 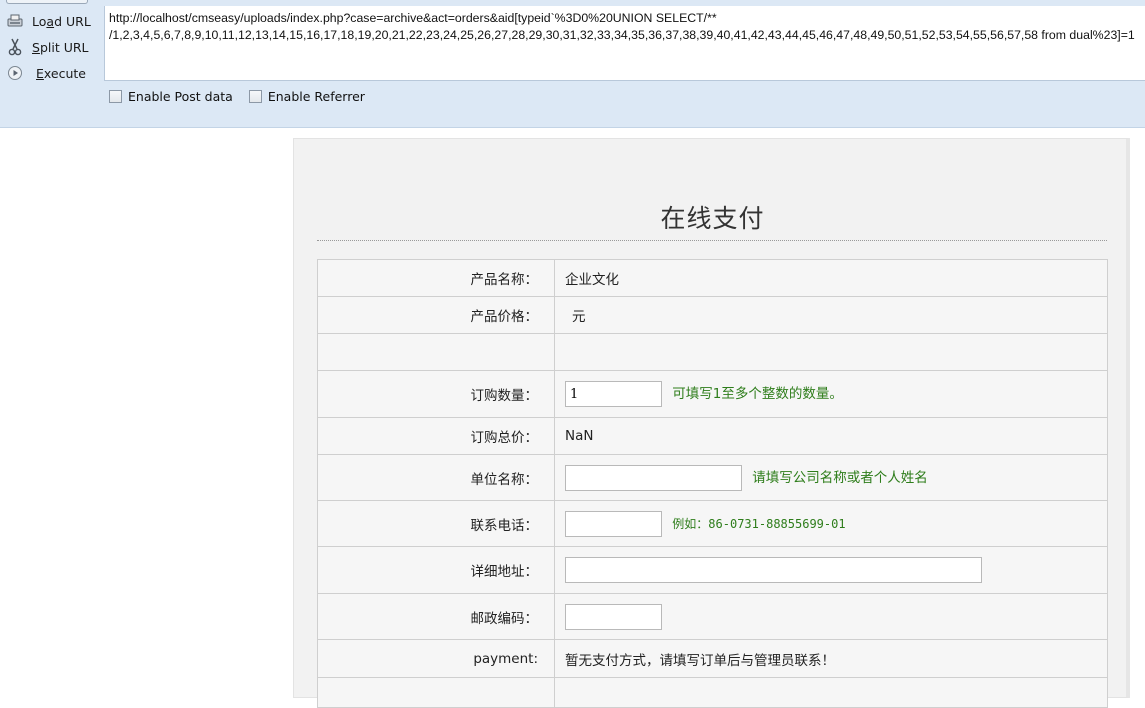 What do you see at coordinates (831, 658) in the screenshot?
I see `payment-value: 暂无支付方式，请填写订单后与管理员联系！` at bounding box center [831, 658].